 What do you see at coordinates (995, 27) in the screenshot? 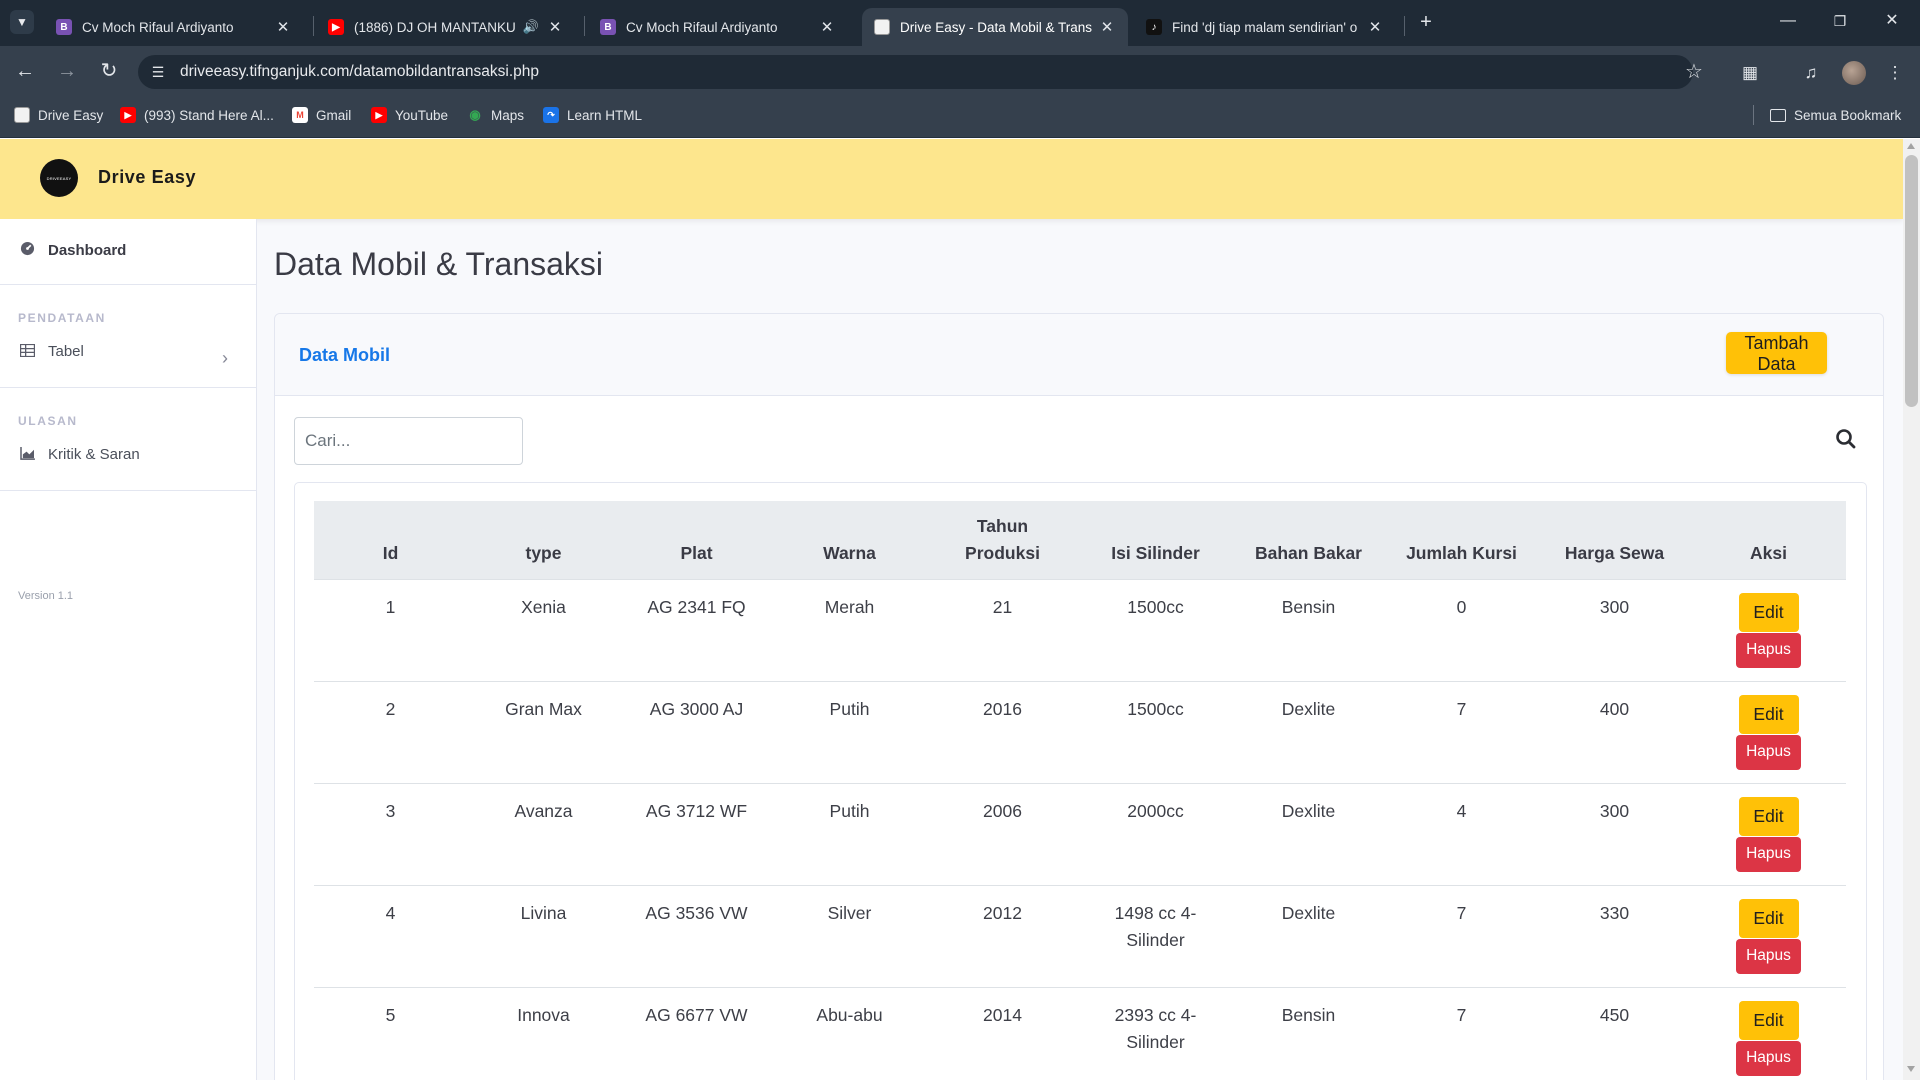
I see `browser-tab-active: Drive Easy - Data Mobil & Trans ✕` at bounding box center [995, 27].